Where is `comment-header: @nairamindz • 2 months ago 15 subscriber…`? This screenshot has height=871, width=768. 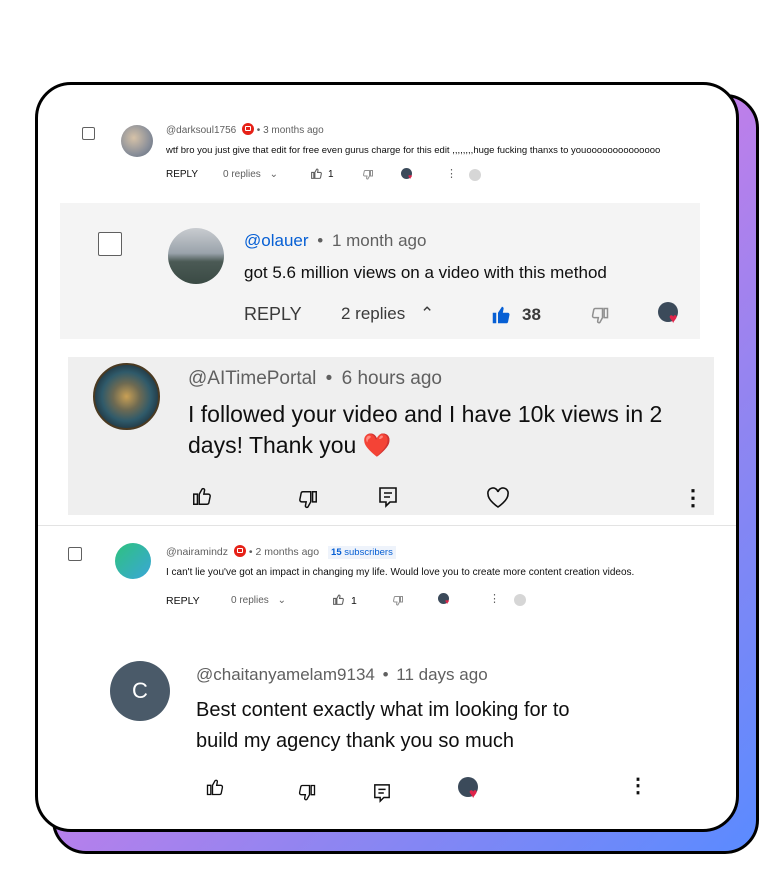 comment-header: @nairamindz • 2 months ago 15 subscriber… is located at coordinates (281, 552).